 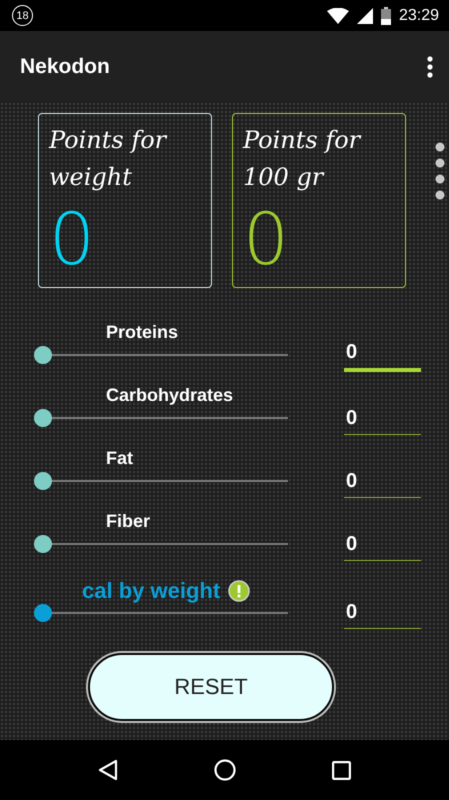 I want to click on wifi-icon, so click(x=337, y=16).